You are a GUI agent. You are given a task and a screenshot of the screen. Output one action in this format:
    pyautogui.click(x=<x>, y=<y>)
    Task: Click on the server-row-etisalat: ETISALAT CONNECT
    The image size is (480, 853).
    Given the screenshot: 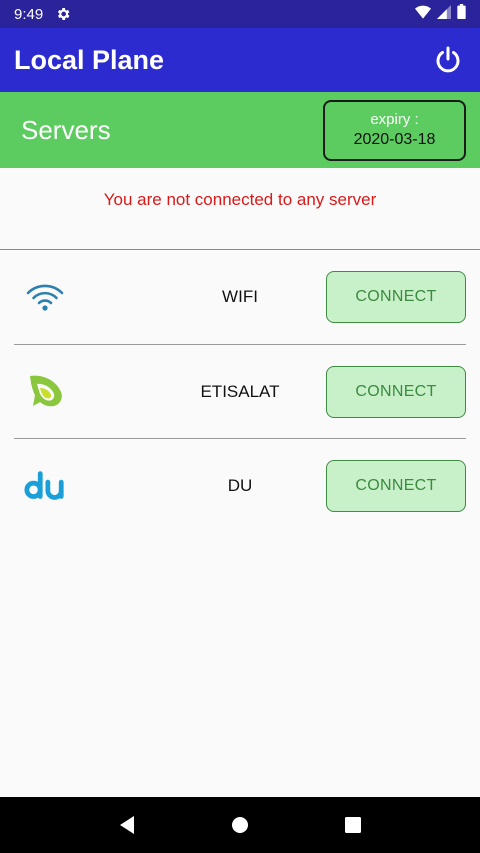 What is the action you would take?
    pyautogui.click(x=240, y=392)
    